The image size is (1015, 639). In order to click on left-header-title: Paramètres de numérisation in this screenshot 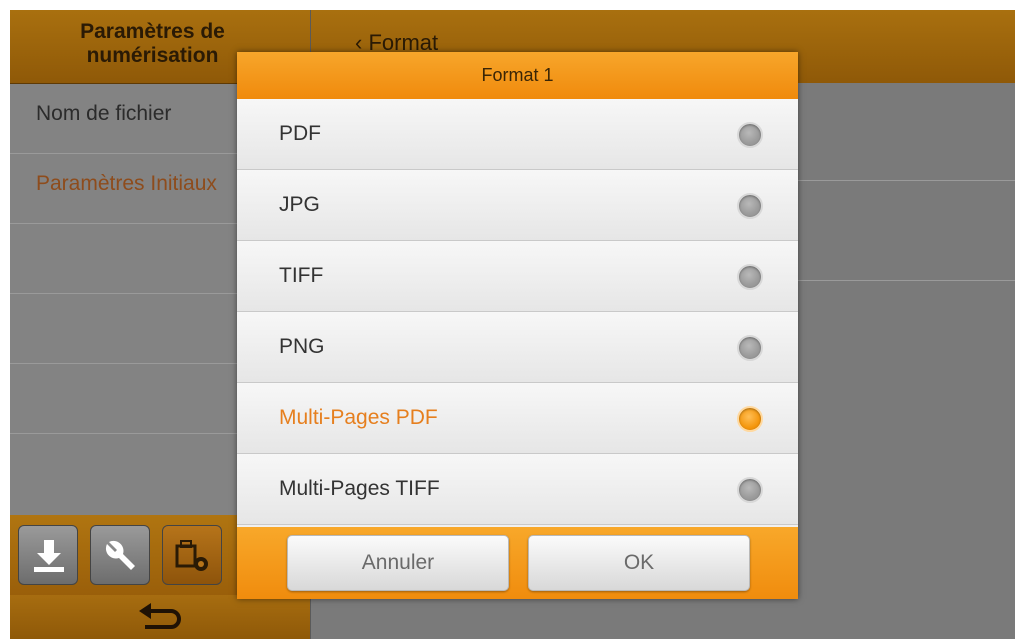, I will do `click(152, 43)`.